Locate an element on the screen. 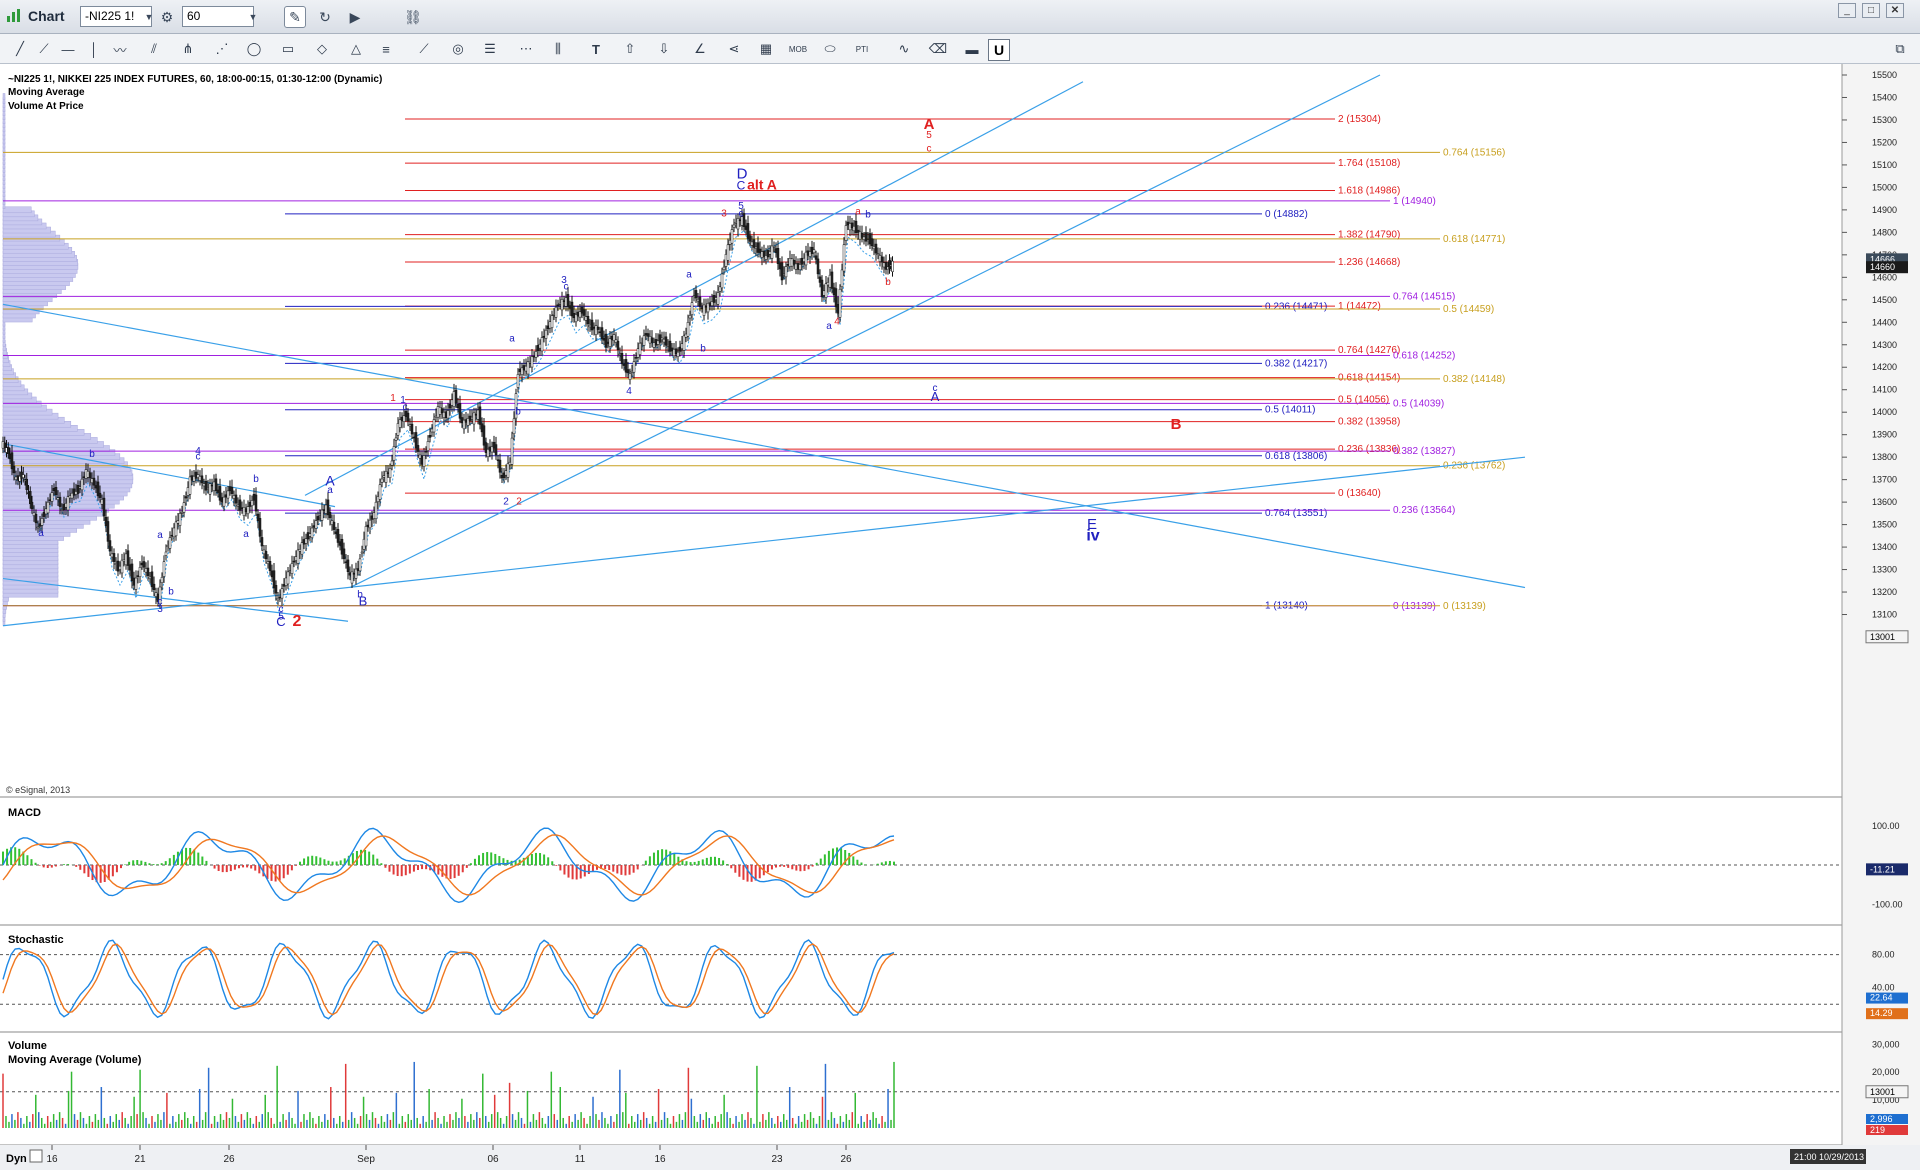 Image resolution: width=1920 pixels, height=1170 pixels. draw-pencil-icon: ✎ is located at coordinates (295, 17).